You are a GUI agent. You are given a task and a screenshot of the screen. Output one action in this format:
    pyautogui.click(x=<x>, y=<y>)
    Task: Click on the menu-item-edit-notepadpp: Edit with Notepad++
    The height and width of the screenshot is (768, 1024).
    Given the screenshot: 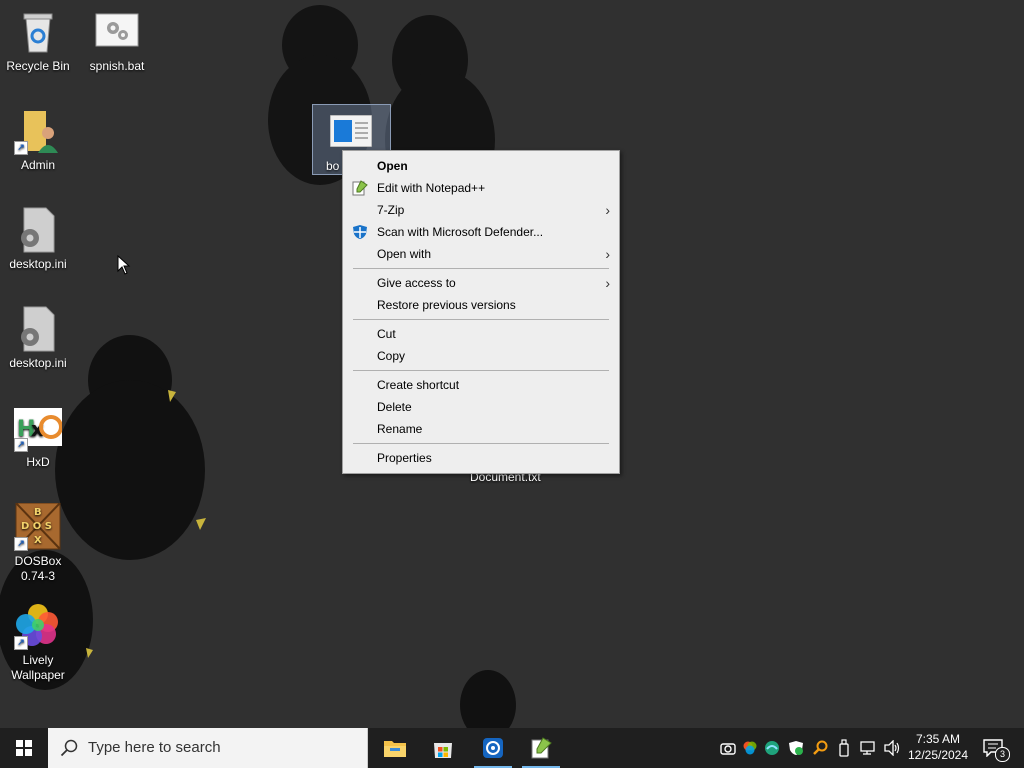 What is the action you would take?
    pyautogui.click(x=481, y=188)
    